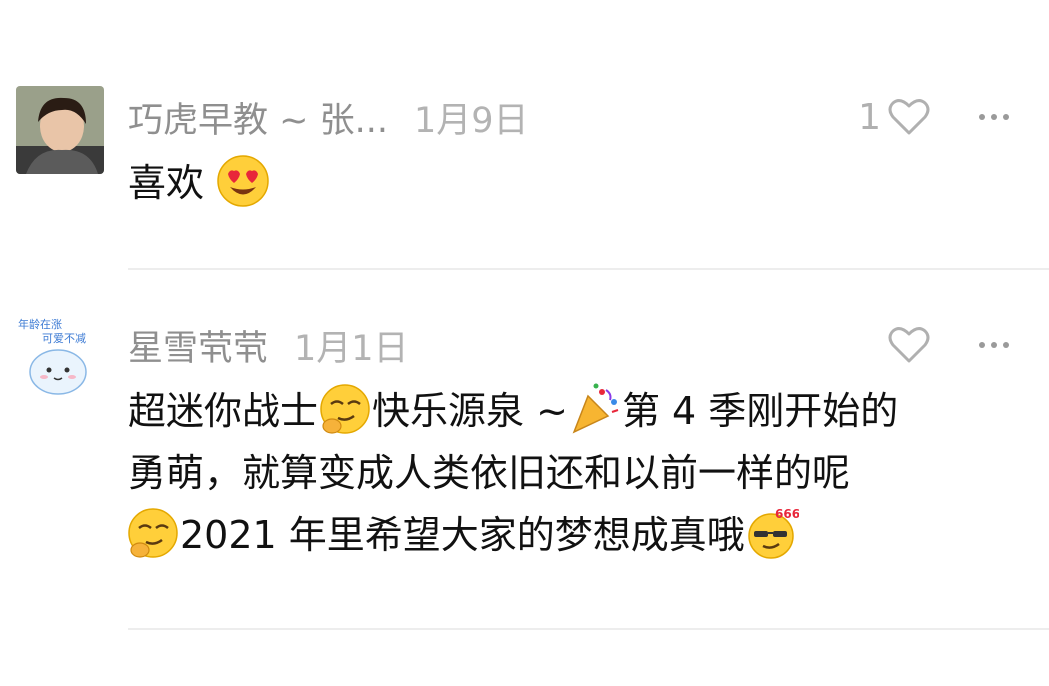 The width and height of the screenshot is (1049, 686). Describe the element at coordinates (471, 120) in the screenshot. I see `comment-date: 1月9日` at that location.